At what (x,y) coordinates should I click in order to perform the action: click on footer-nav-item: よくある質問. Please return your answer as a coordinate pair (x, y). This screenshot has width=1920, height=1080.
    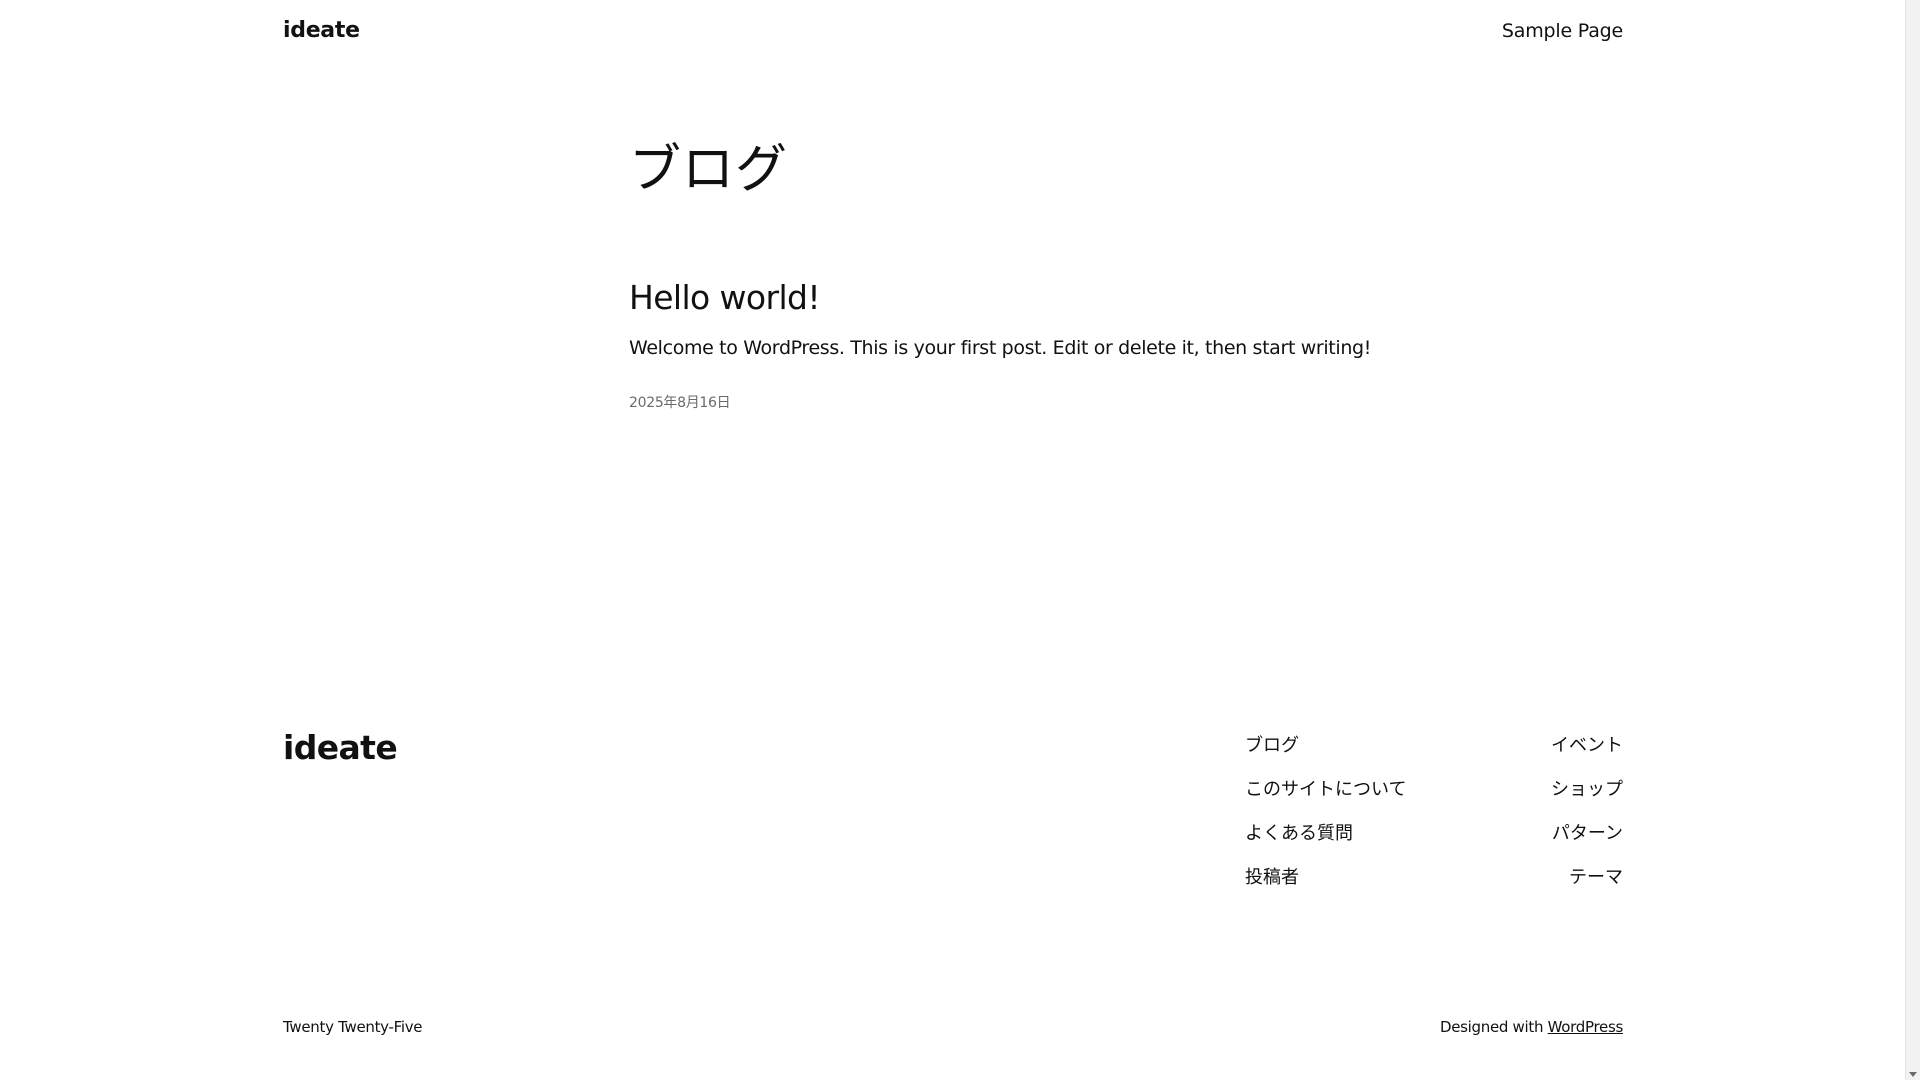
    Looking at the image, I should click on (1325, 838).